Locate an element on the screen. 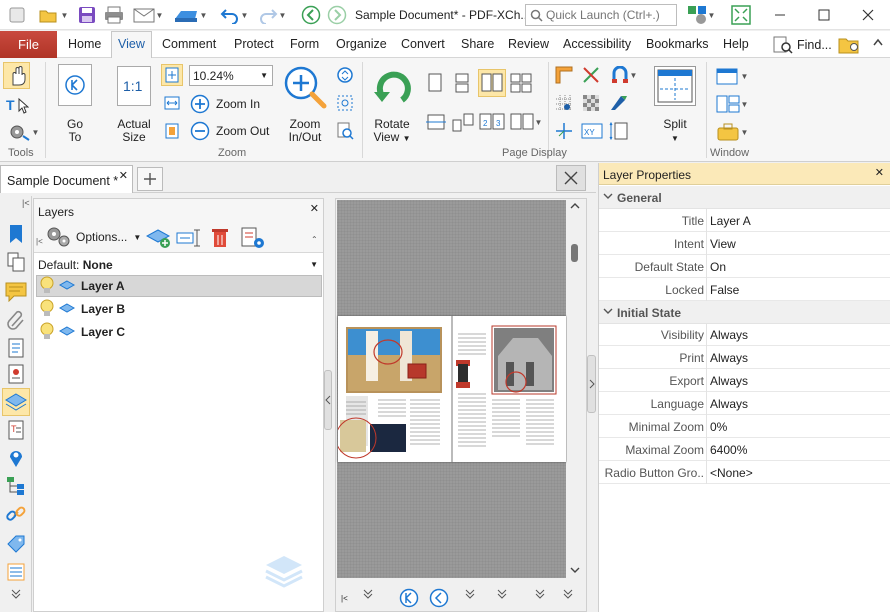 This screenshot has height=612, width=890. arrange-windows-icon: ▼ is located at coordinates (732, 104).